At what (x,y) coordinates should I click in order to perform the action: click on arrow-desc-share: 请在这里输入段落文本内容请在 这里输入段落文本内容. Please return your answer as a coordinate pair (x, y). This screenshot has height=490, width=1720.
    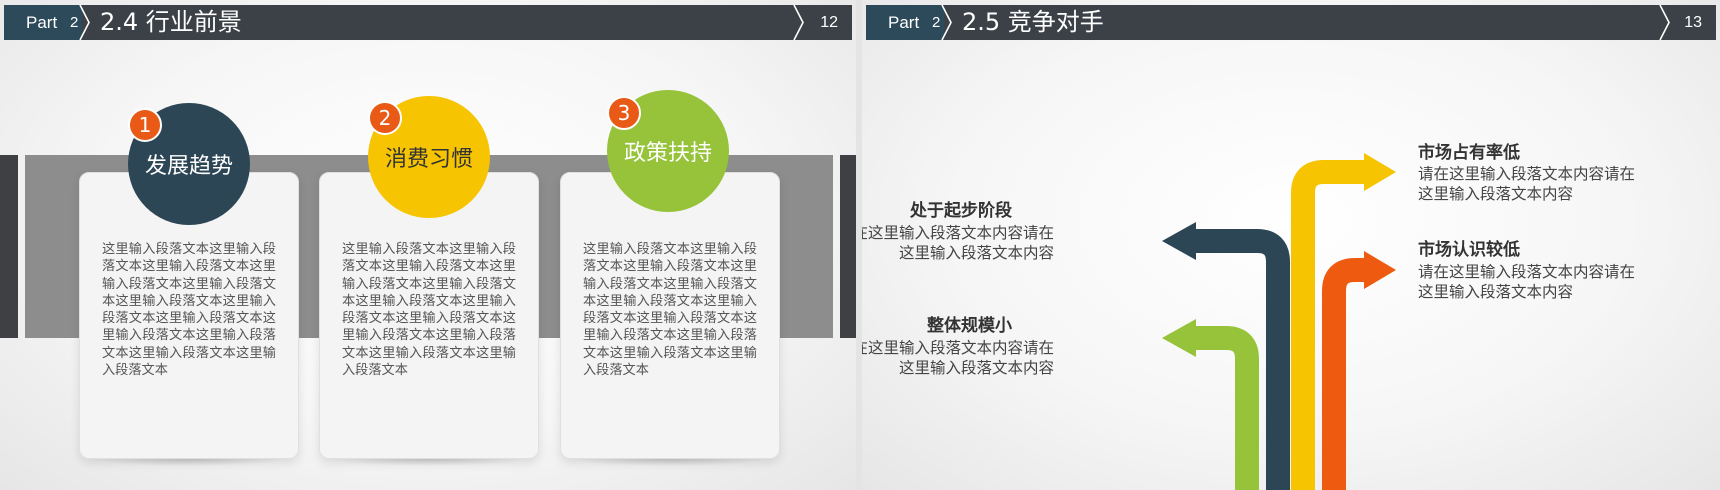
    Looking at the image, I should click on (1548, 184).